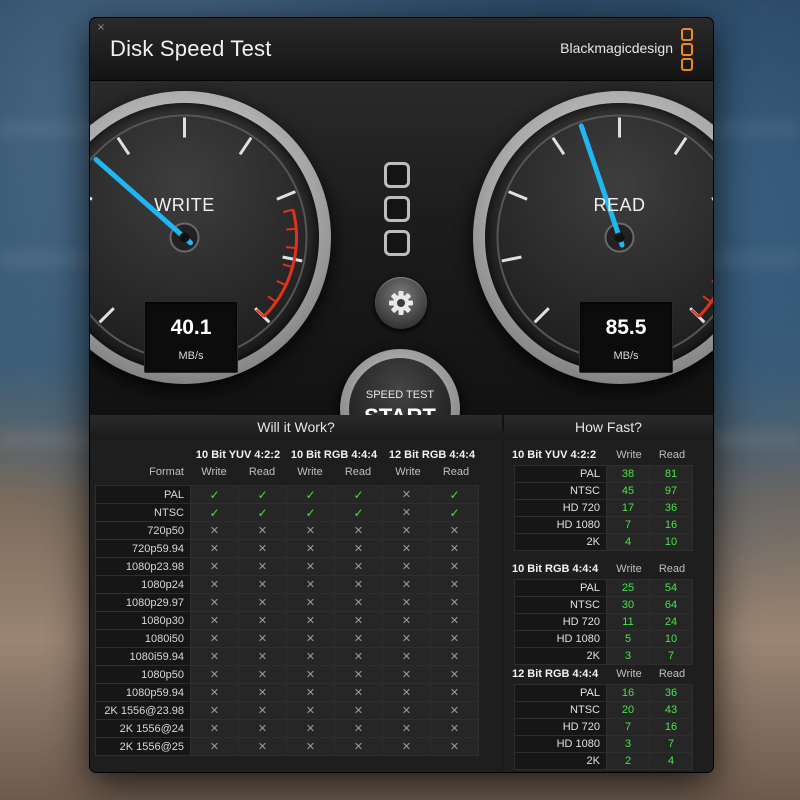  I want to click on format-label: 1080p50, so click(143, 674).